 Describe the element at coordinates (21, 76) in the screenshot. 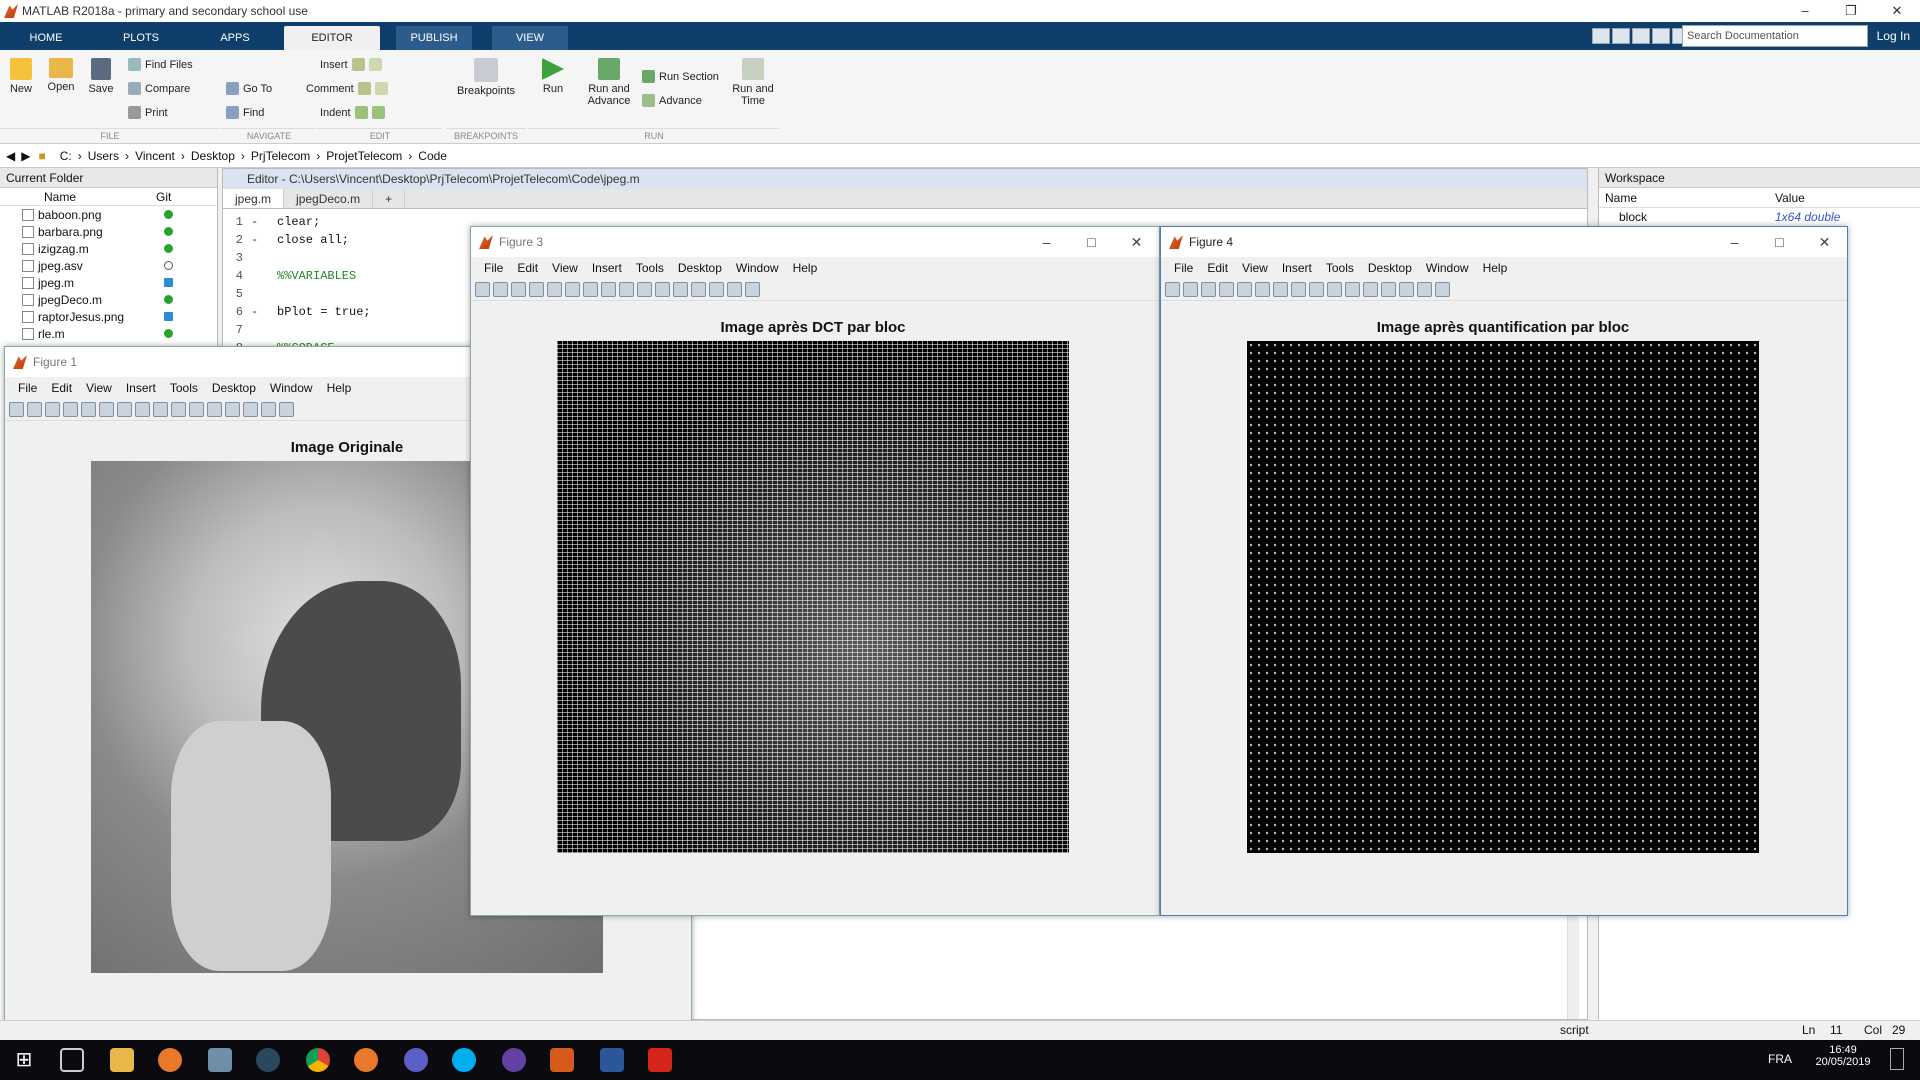

I see `new-button: New` at that location.